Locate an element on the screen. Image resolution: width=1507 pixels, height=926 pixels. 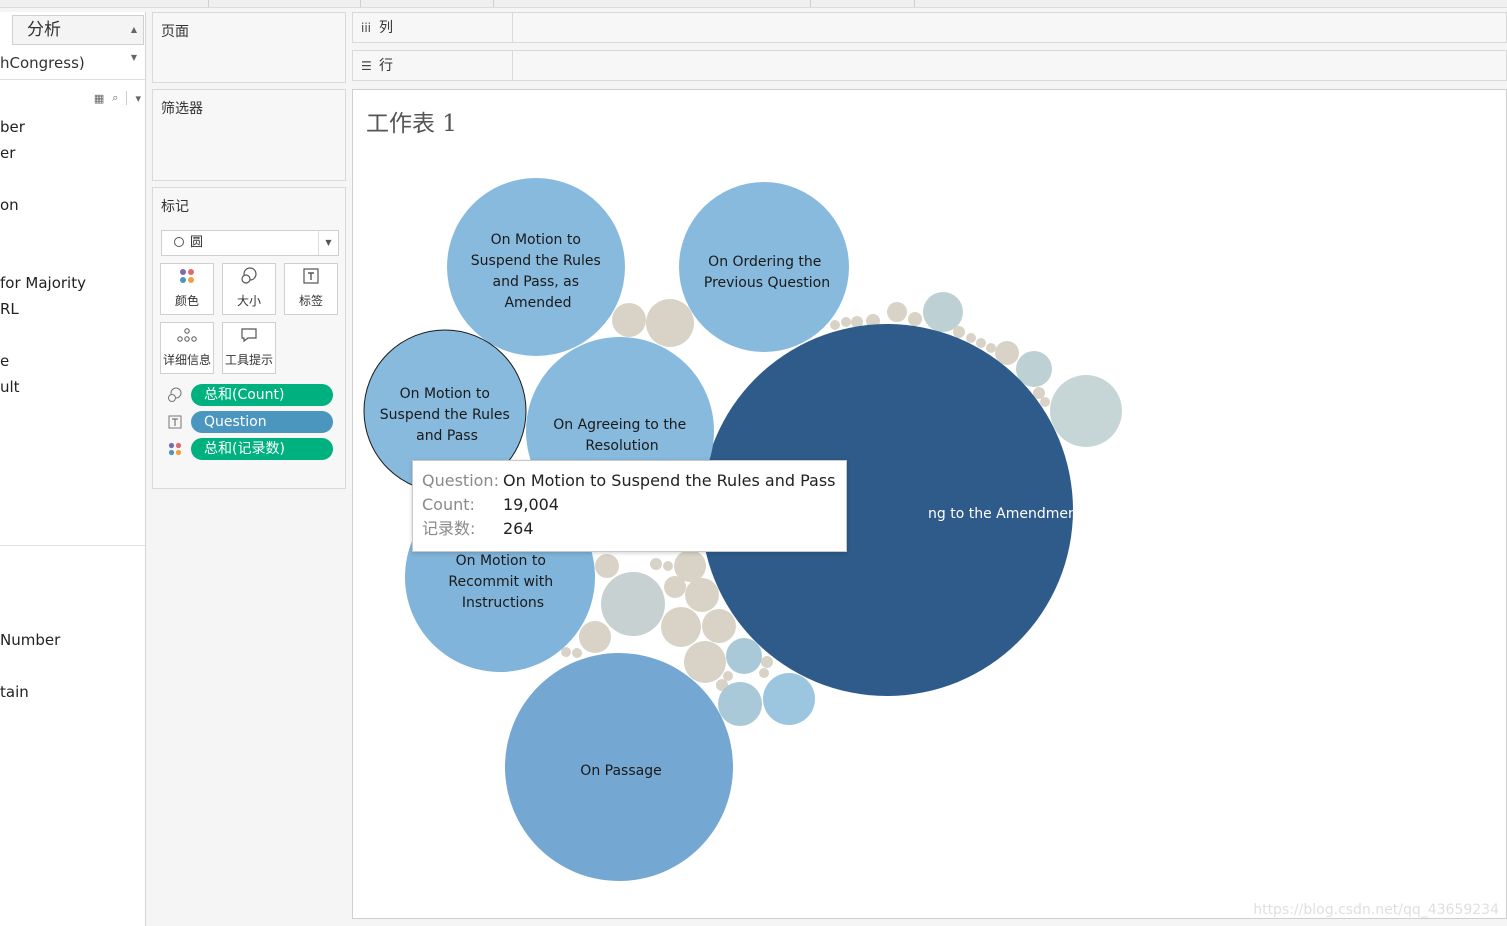
circle-icon is located at coordinates (179, 242).